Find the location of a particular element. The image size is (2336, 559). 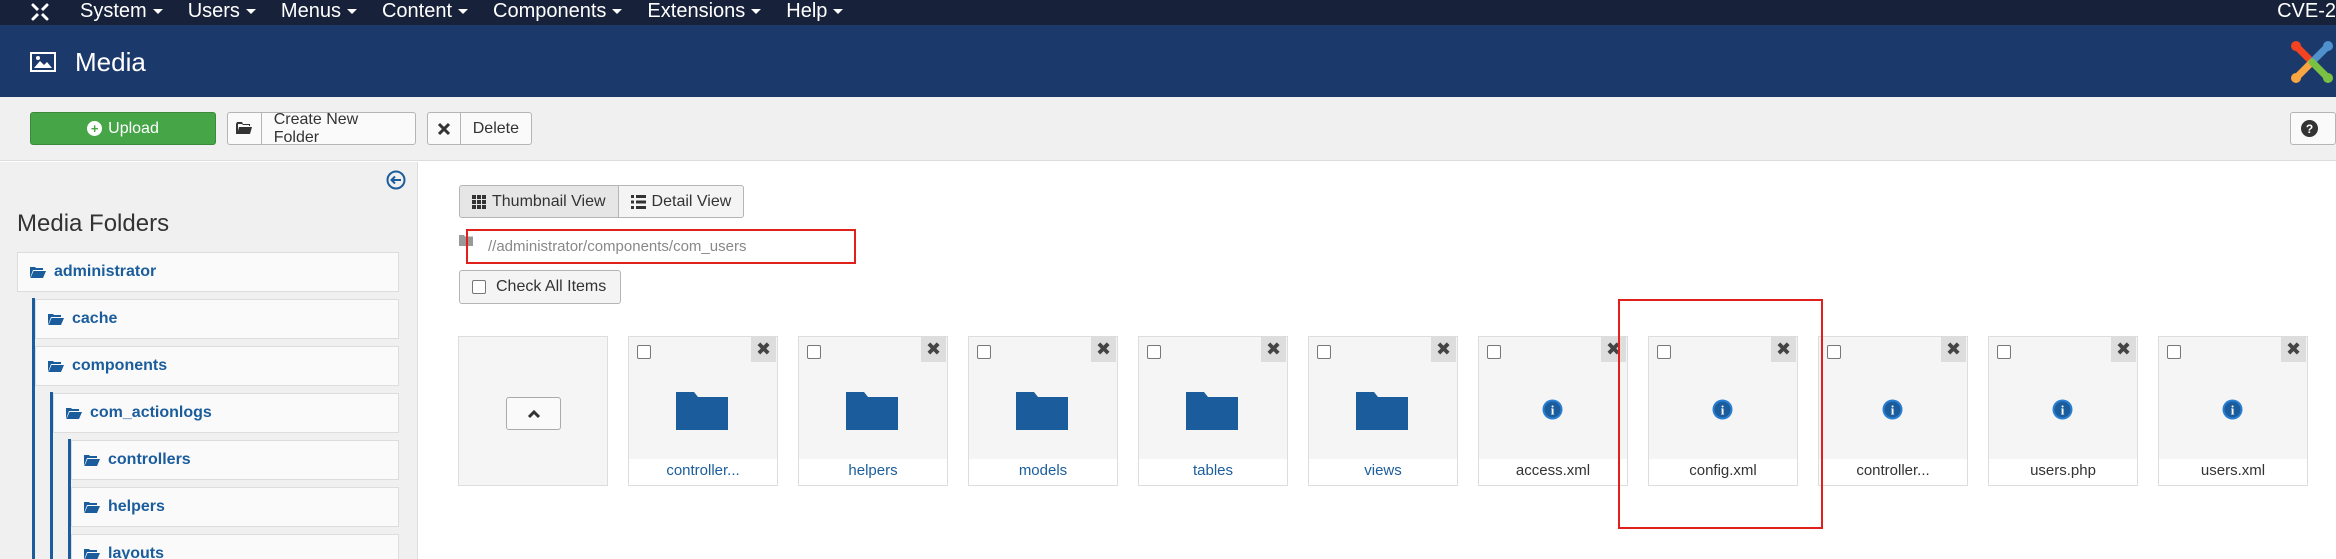

parent-folder-button is located at coordinates (533, 413).